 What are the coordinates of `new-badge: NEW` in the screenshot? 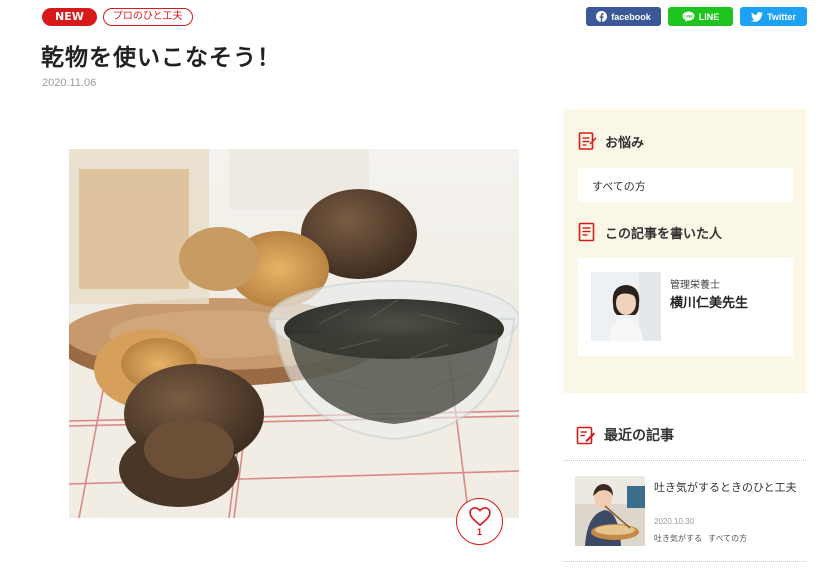 It's located at (69, 17).